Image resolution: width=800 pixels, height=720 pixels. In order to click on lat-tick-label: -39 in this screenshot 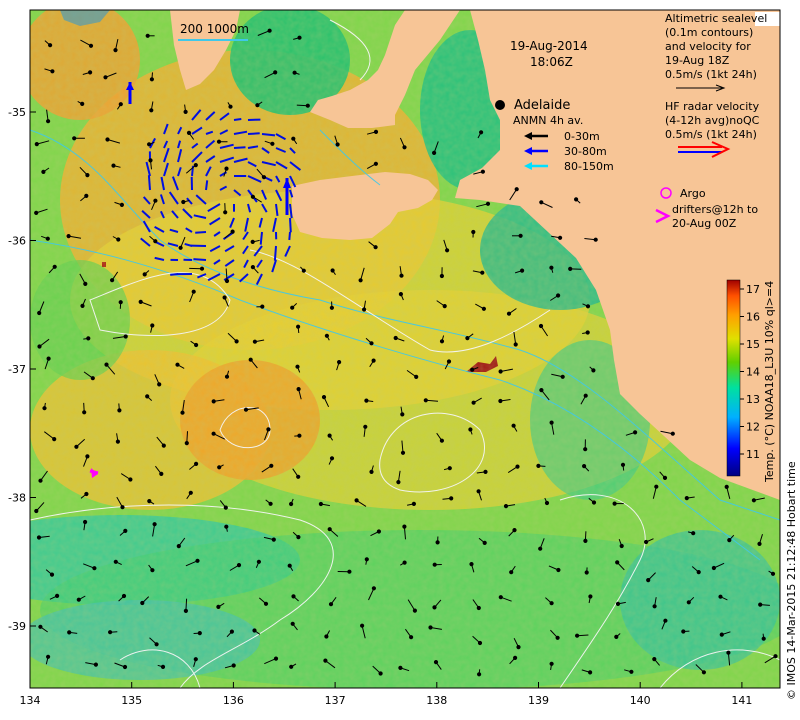, I will do `click(17, 626)`.